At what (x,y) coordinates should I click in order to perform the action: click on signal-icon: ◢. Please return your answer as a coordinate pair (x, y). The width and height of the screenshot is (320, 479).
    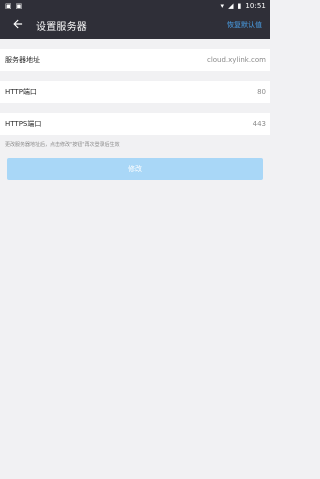
    Looking at the image, I should click on (231, 5).